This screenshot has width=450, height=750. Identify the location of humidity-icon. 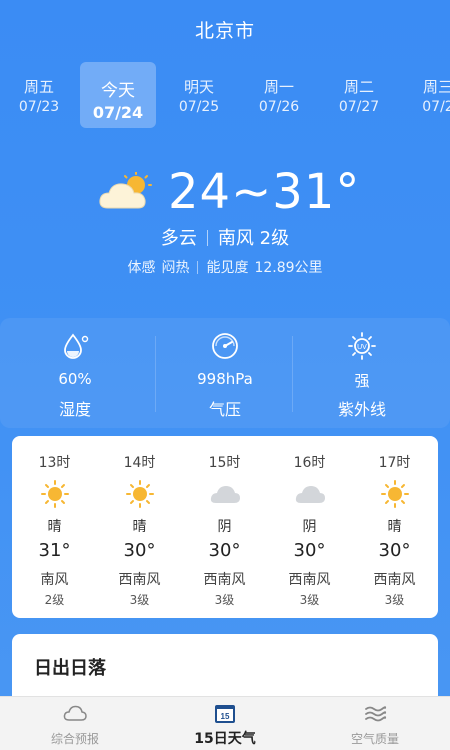
(76, 346).